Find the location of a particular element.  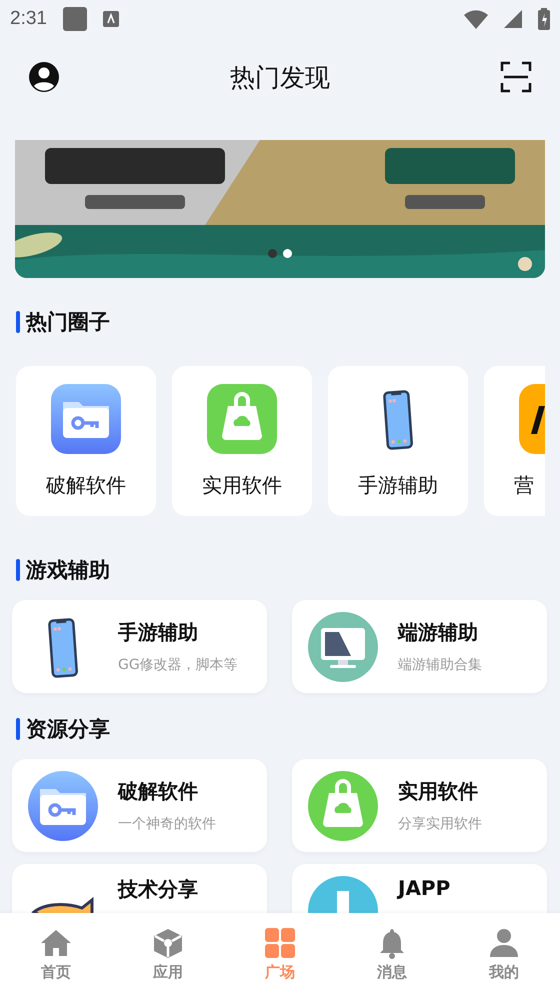

category-card: 技术分享 is located at coordinates (139, 888).